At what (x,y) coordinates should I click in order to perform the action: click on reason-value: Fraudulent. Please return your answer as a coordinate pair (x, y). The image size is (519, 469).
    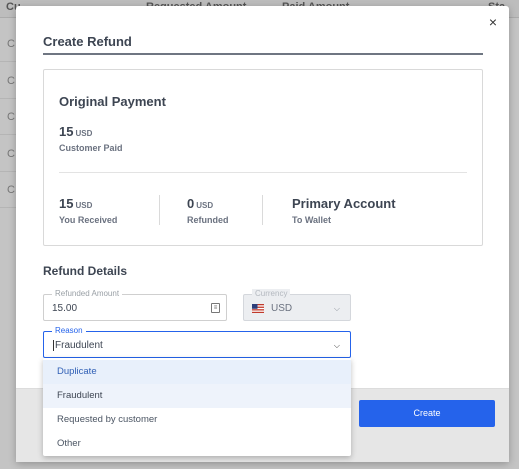
    Looking at the image, I should click on (79, 345).